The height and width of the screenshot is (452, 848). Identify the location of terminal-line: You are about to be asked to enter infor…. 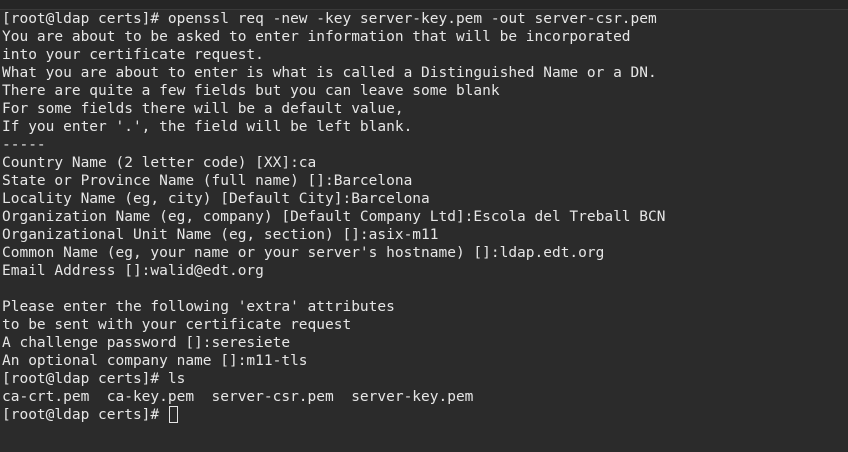
(316, 37).